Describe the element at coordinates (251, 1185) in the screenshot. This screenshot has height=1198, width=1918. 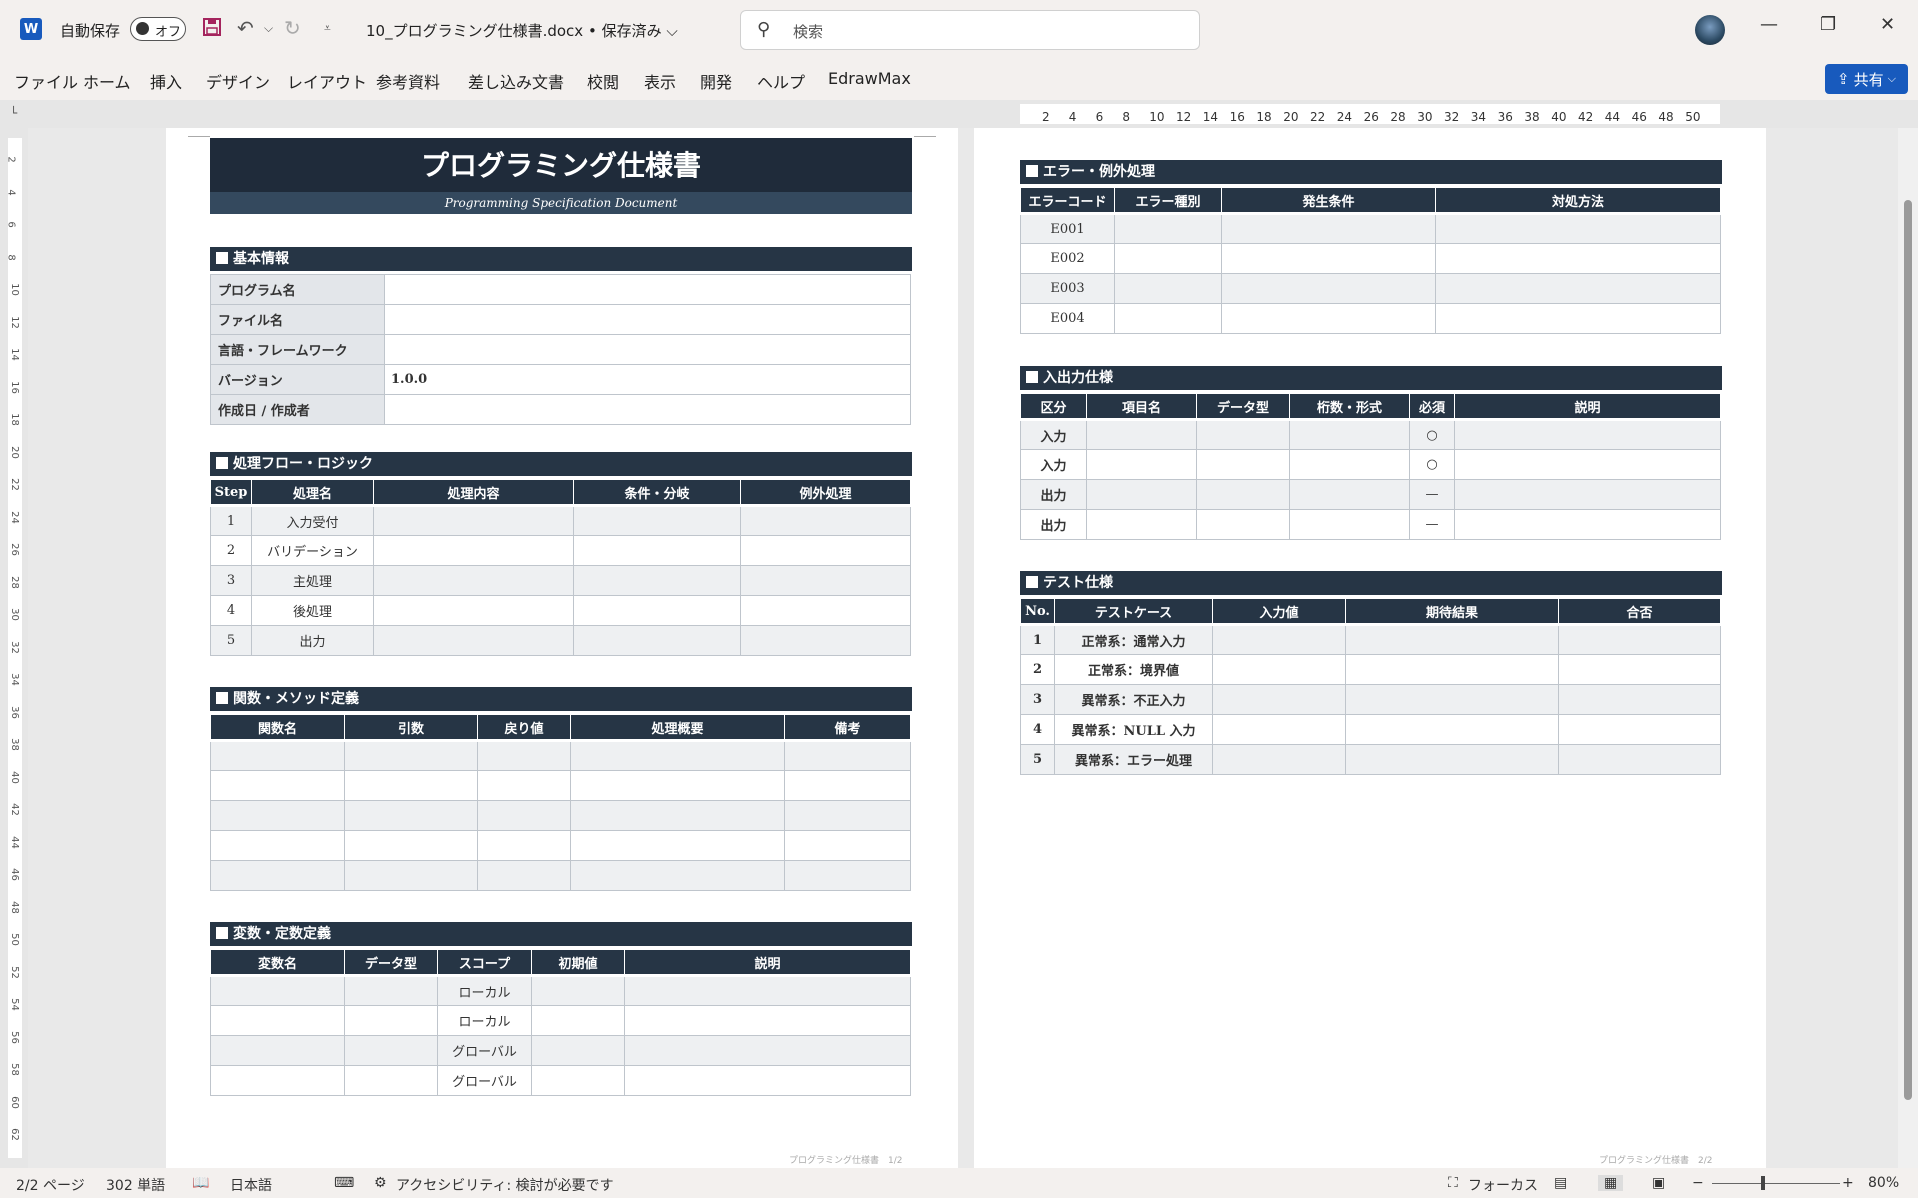
I see `language: 日本語` at that location.